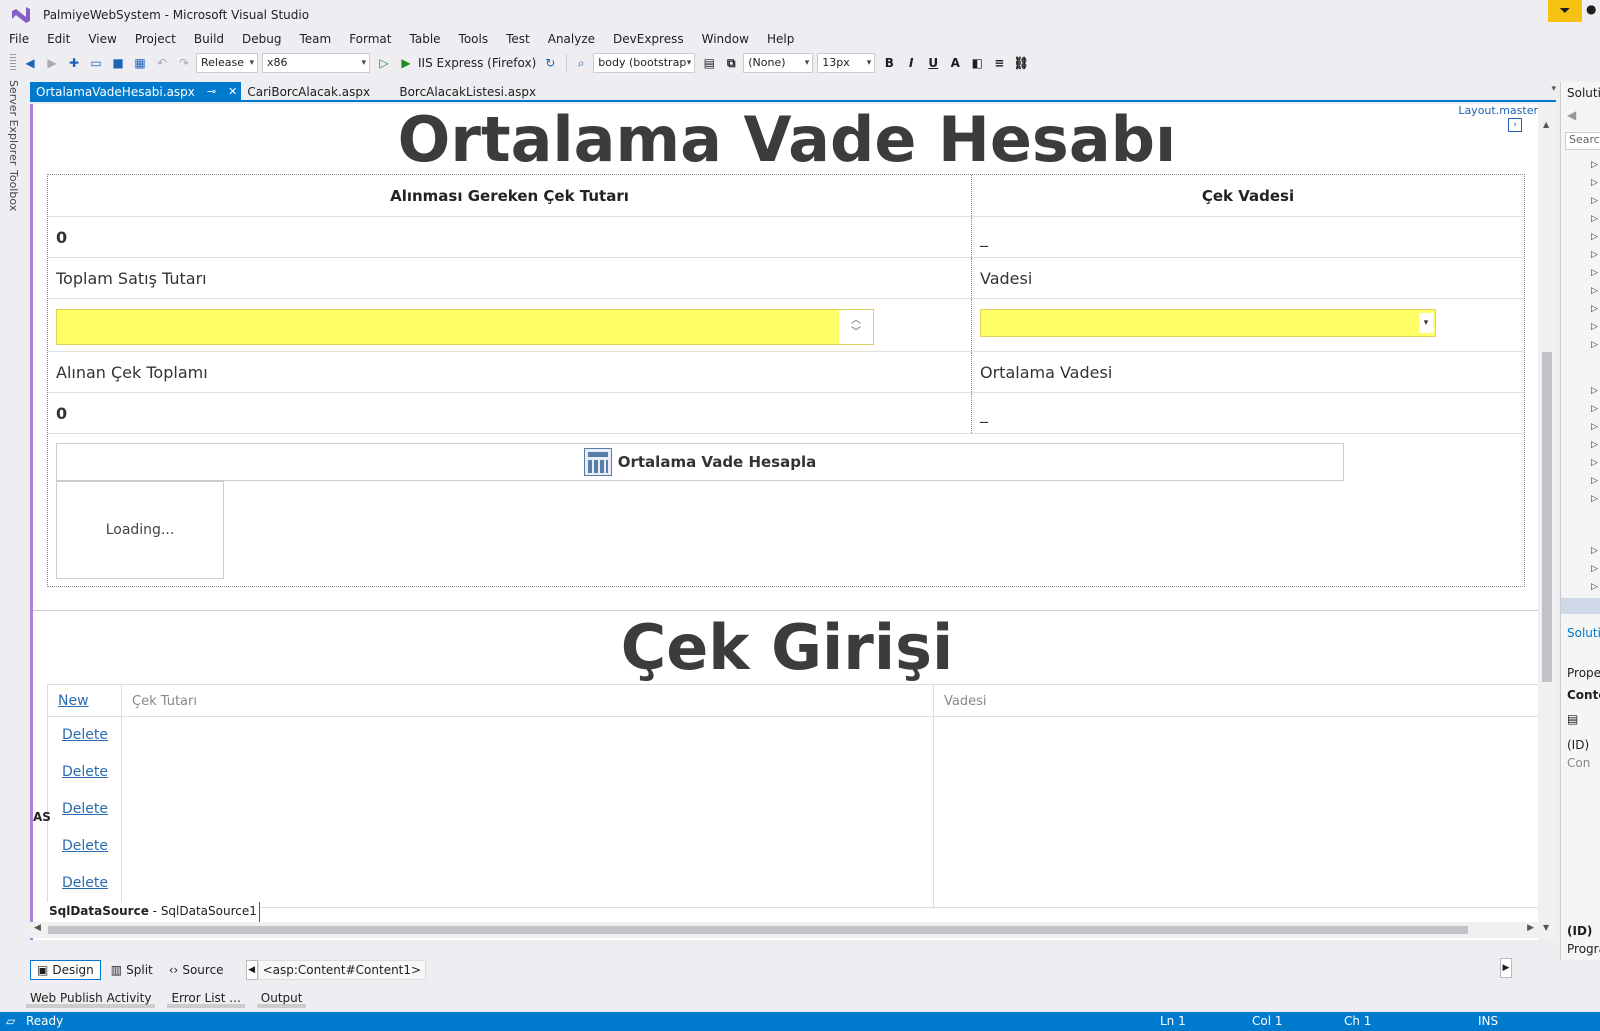 The height and width of the screenshot is (1031, 1600). Describe the element at coordinates (196, 970) in the screenshot. I see `source-view-button: ‹› Source` at that location.